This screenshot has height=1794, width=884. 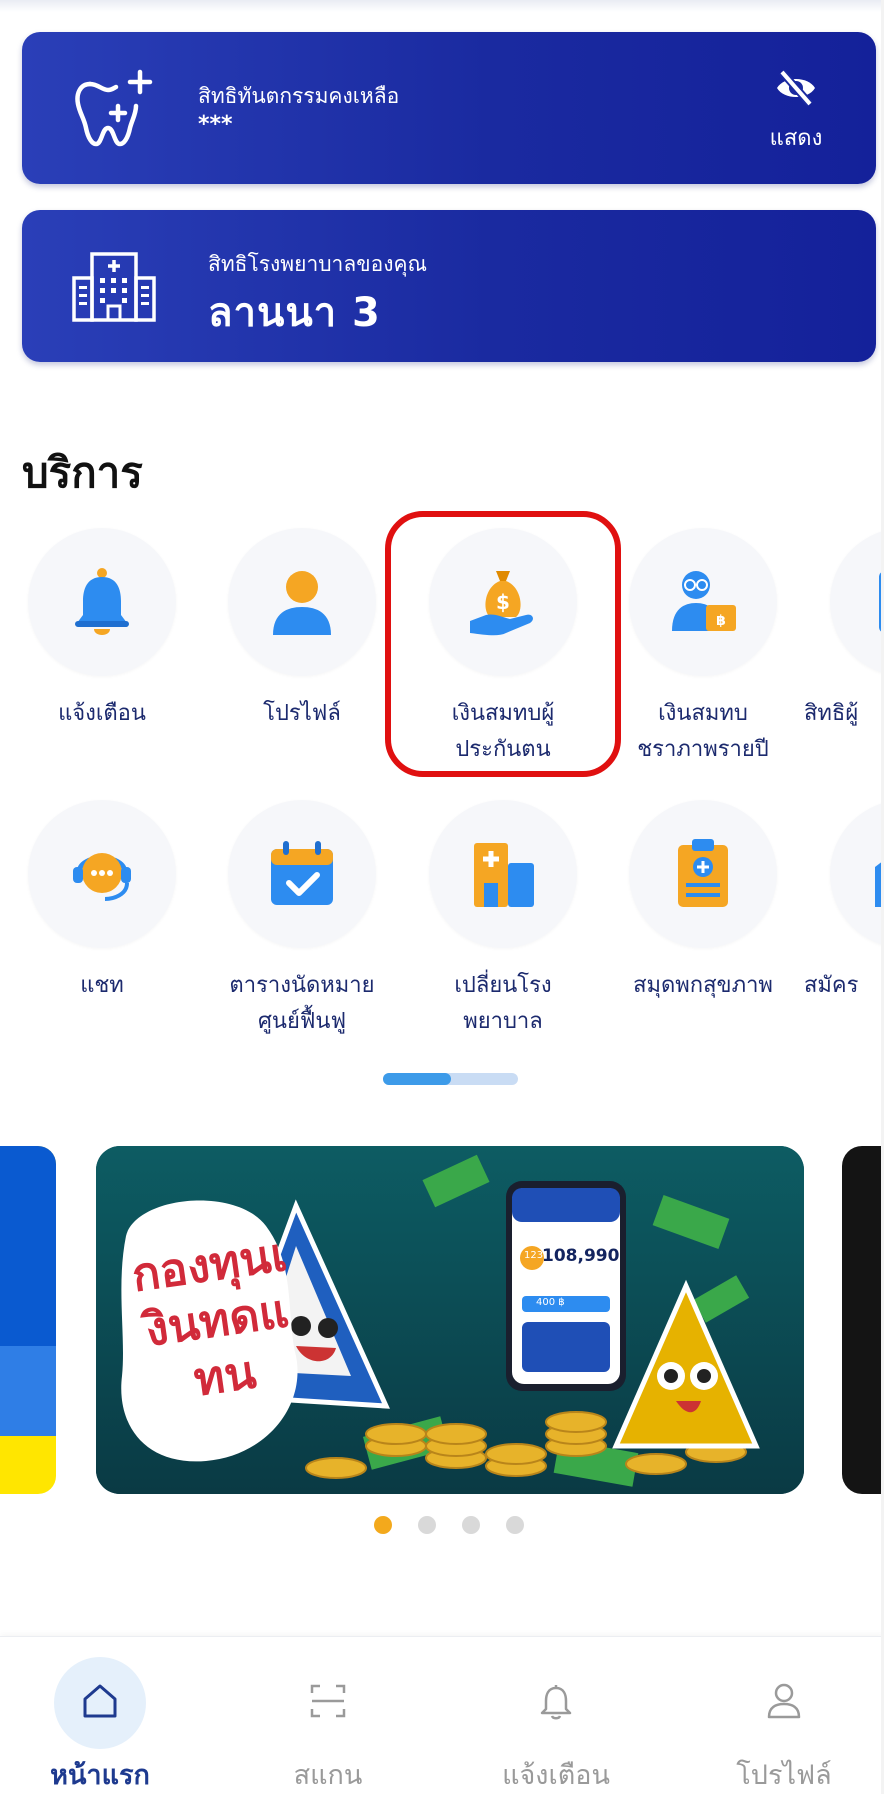 I want to click on nav-label: หน้าแรก, so click(x=100, y=1775).